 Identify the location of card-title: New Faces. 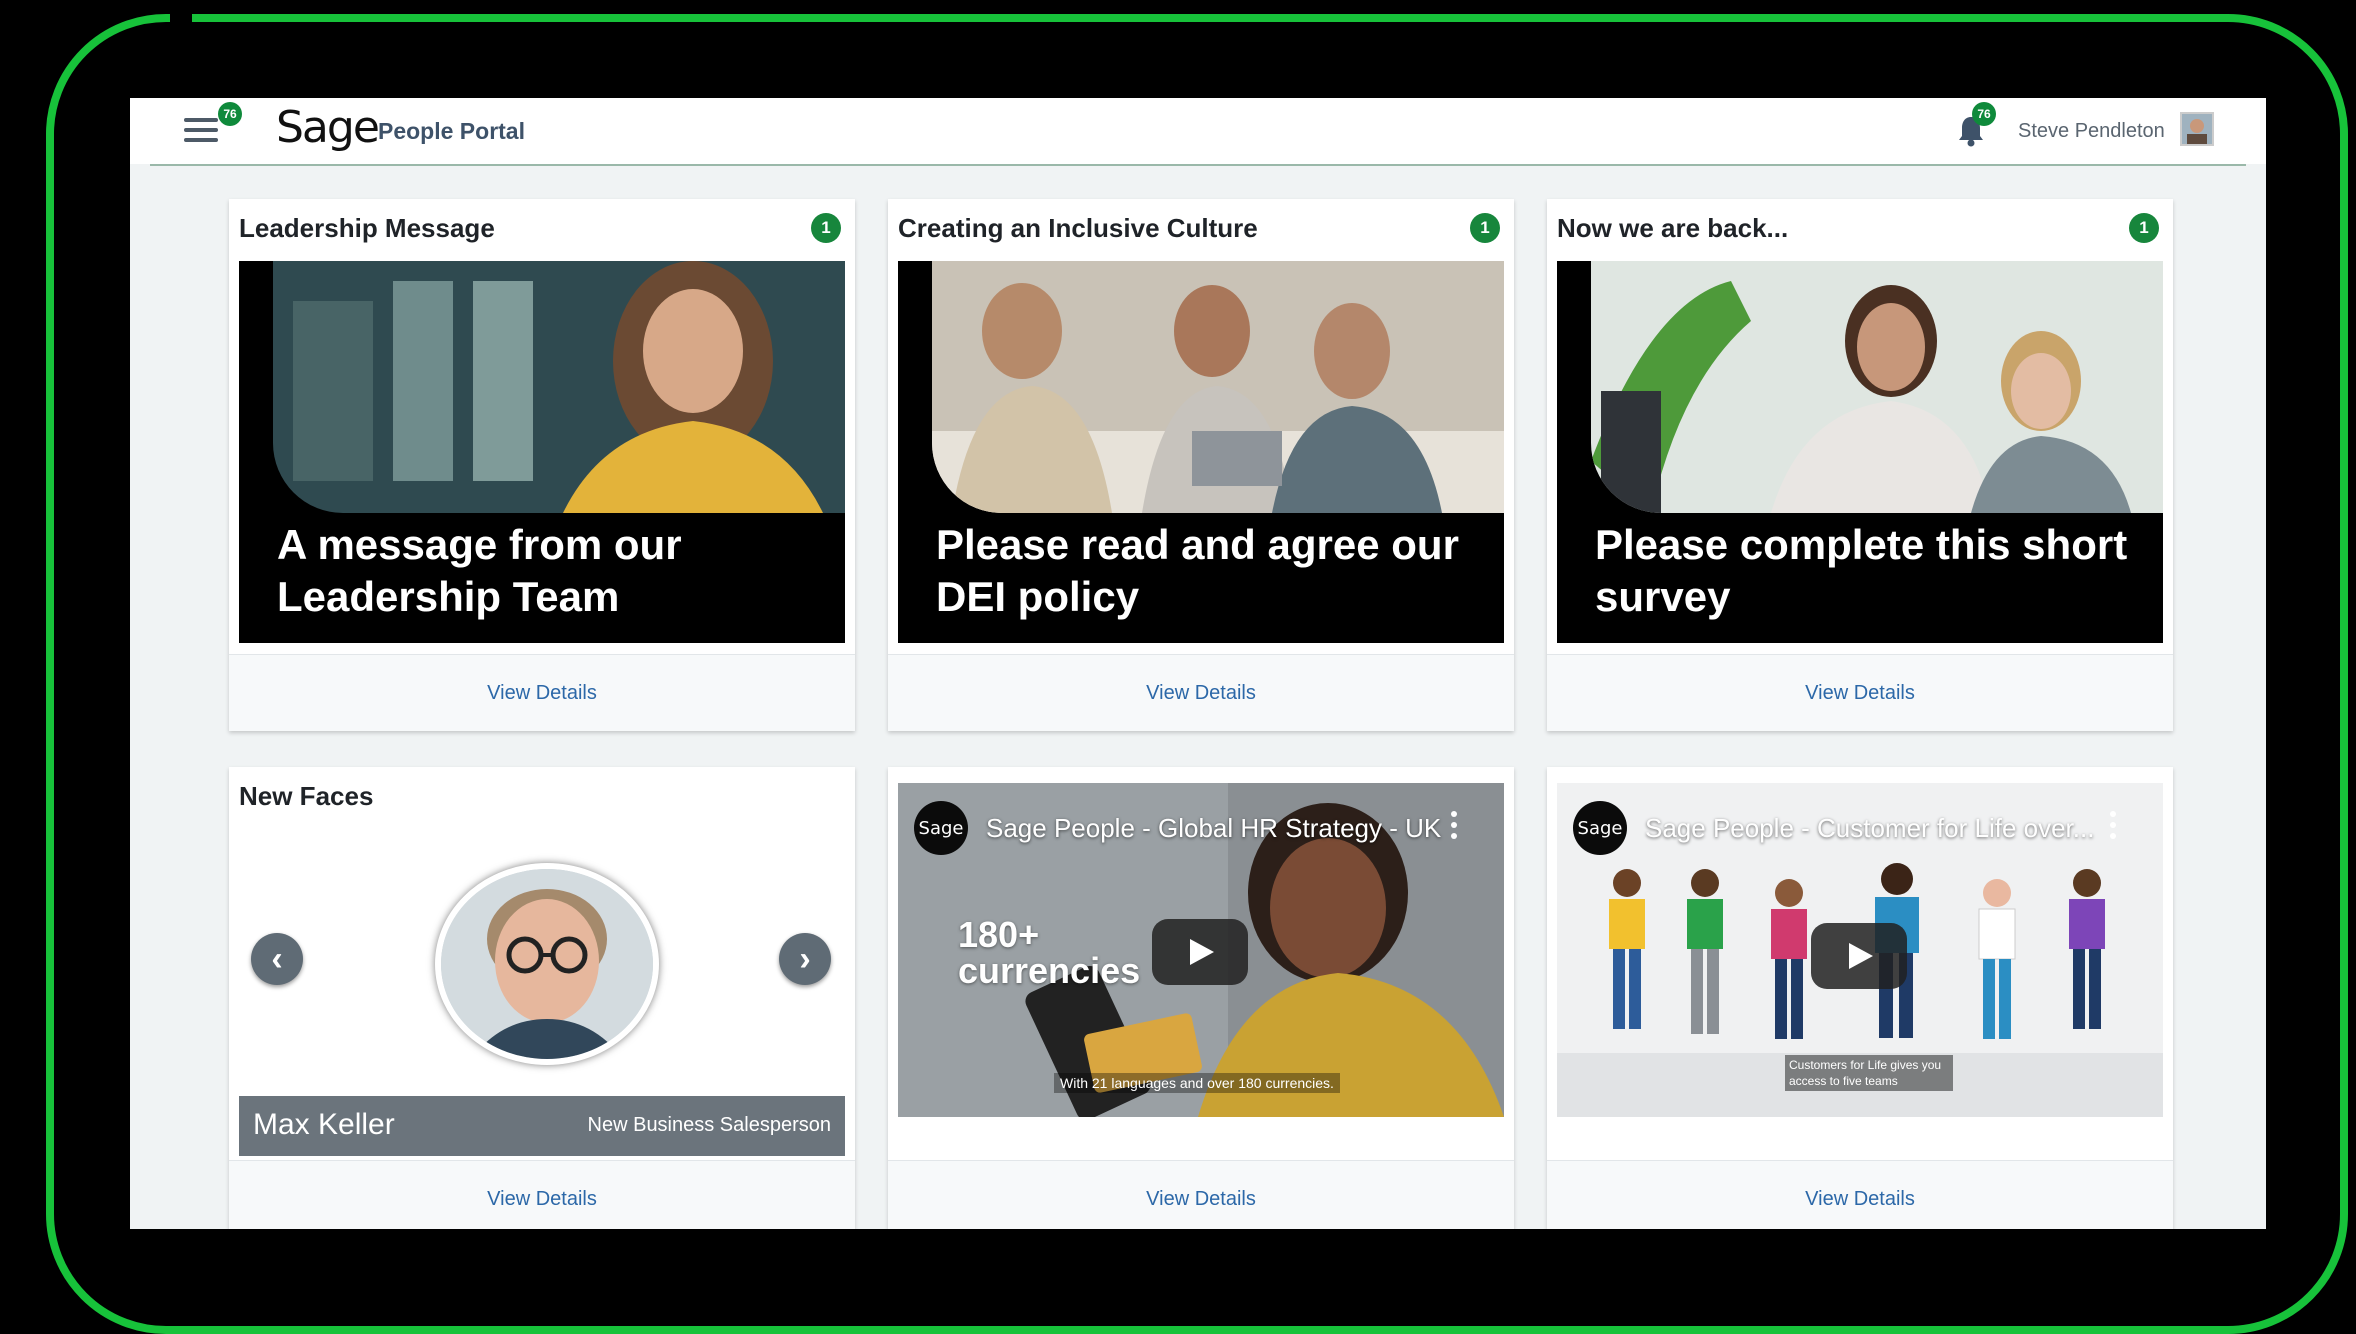
(306, 796).